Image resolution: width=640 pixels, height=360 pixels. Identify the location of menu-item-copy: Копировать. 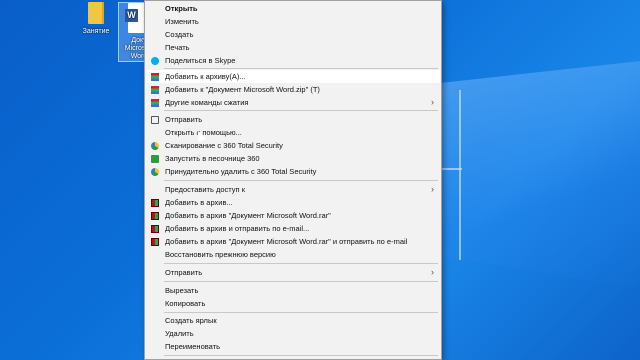
(293, 303).